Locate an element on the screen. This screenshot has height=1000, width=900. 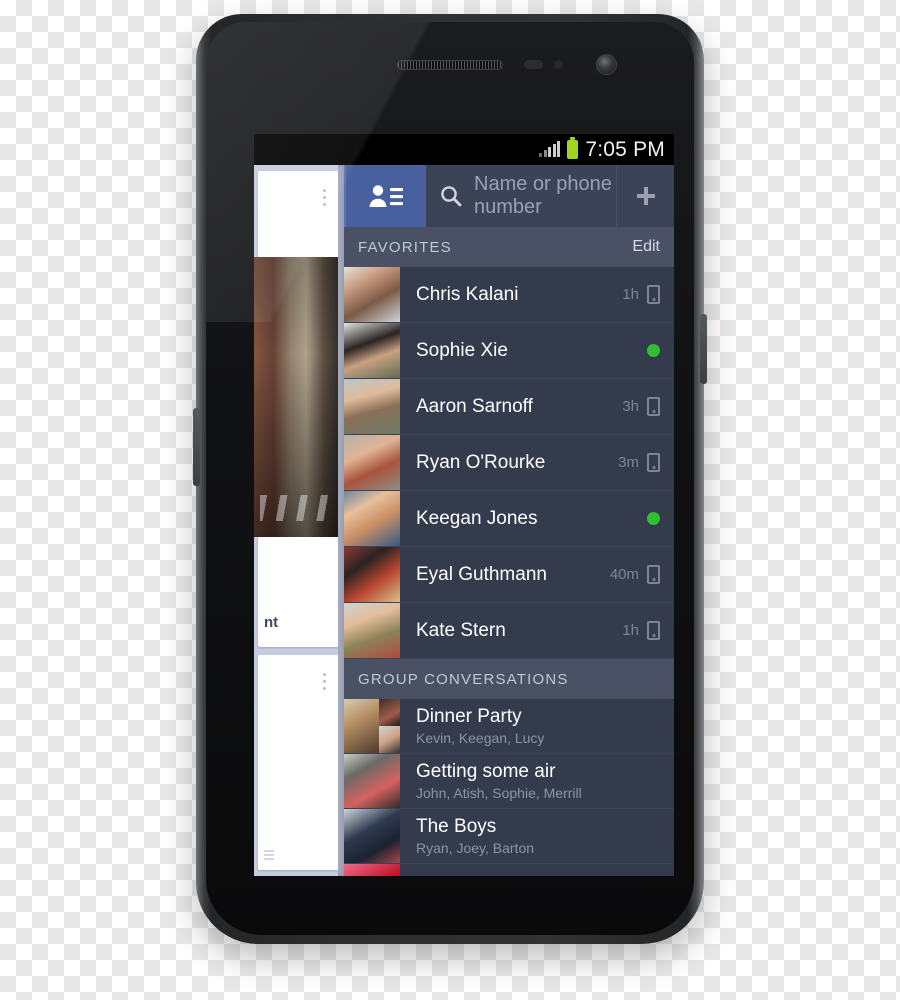
volume-rocker is located at coordinates (196, 447).